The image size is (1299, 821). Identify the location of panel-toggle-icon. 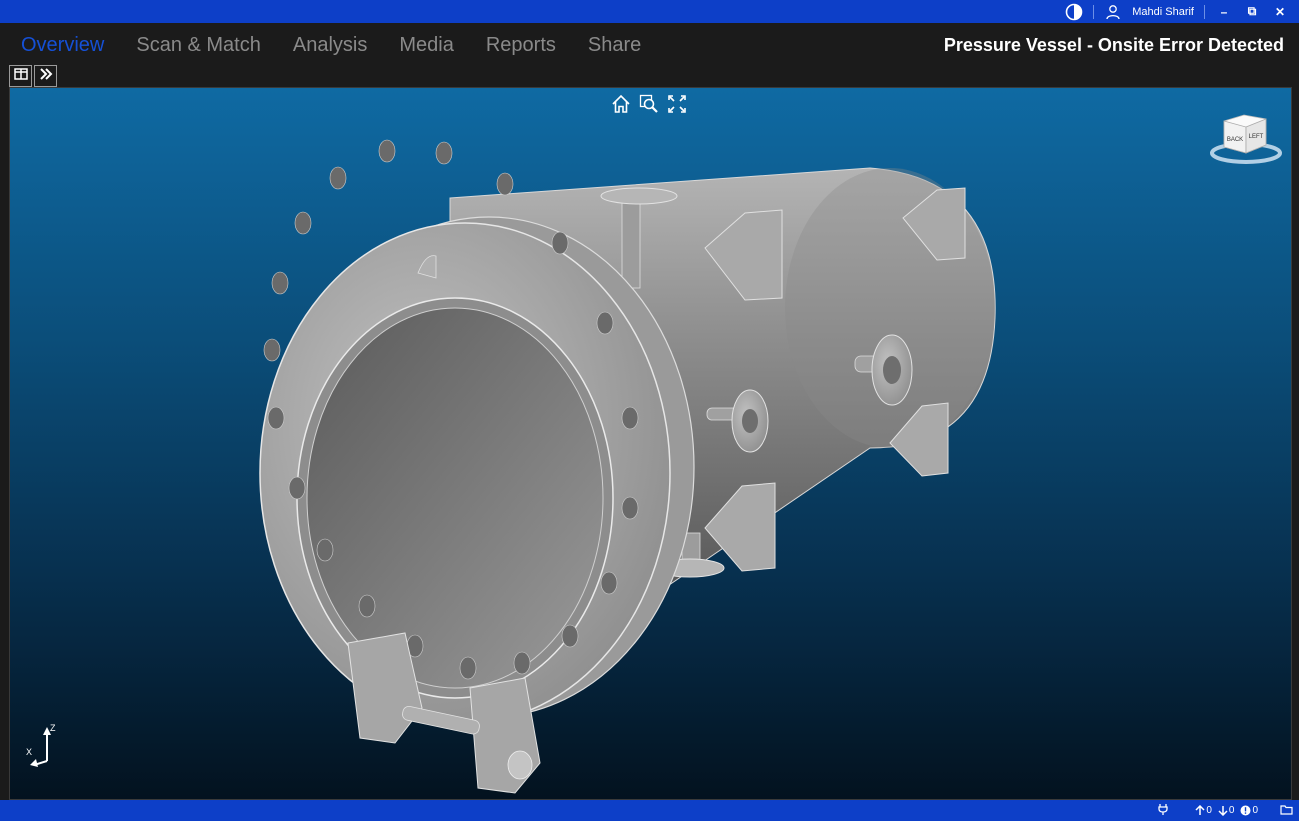
(20, 76).